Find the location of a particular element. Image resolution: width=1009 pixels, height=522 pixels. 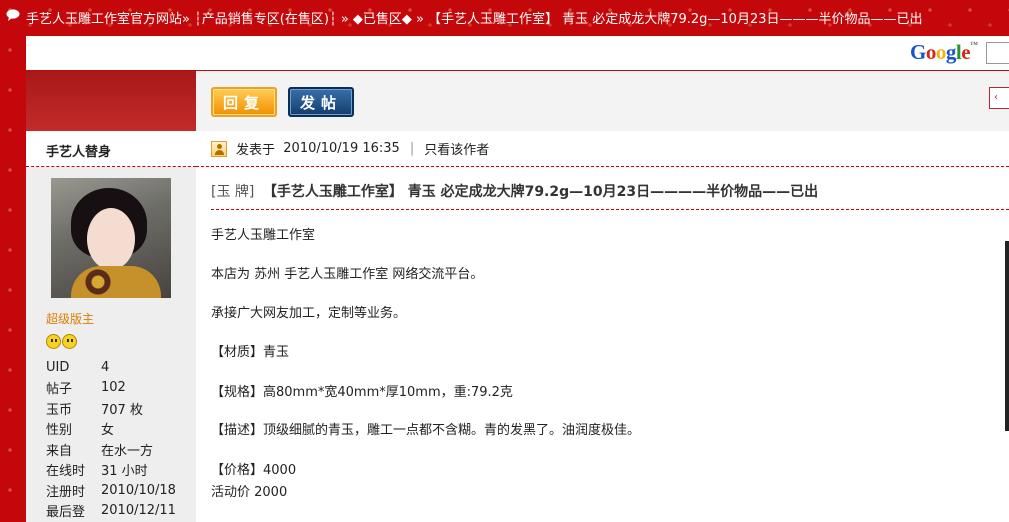

user-icon is located at coordinates (219, 148).